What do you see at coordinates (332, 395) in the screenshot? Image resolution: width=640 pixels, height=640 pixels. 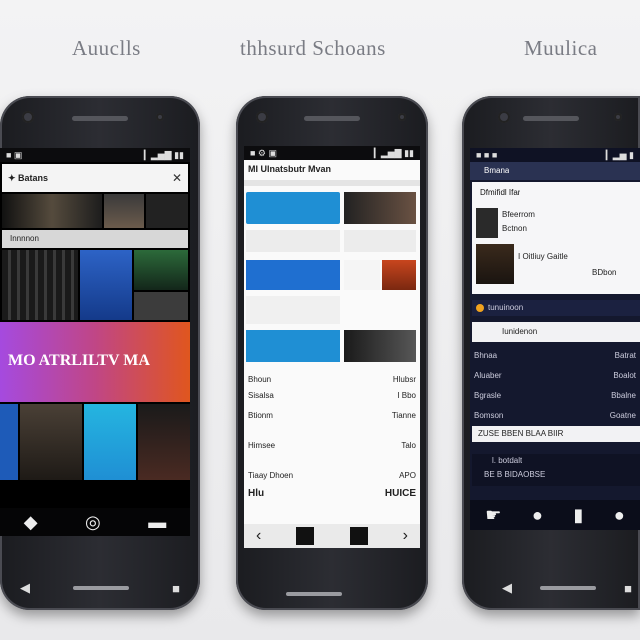 I see `list-item: Sisalsa I Bbo` at bounding box center [332, 395].